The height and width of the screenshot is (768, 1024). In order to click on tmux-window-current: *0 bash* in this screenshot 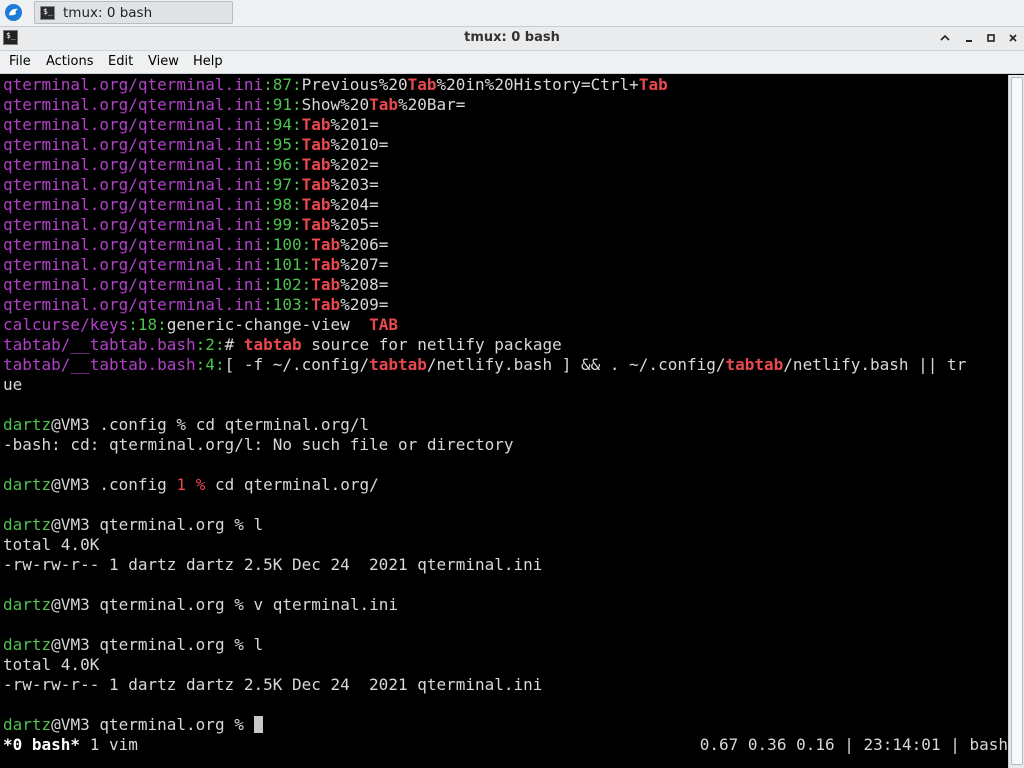, I will do `click(41, 744)`.